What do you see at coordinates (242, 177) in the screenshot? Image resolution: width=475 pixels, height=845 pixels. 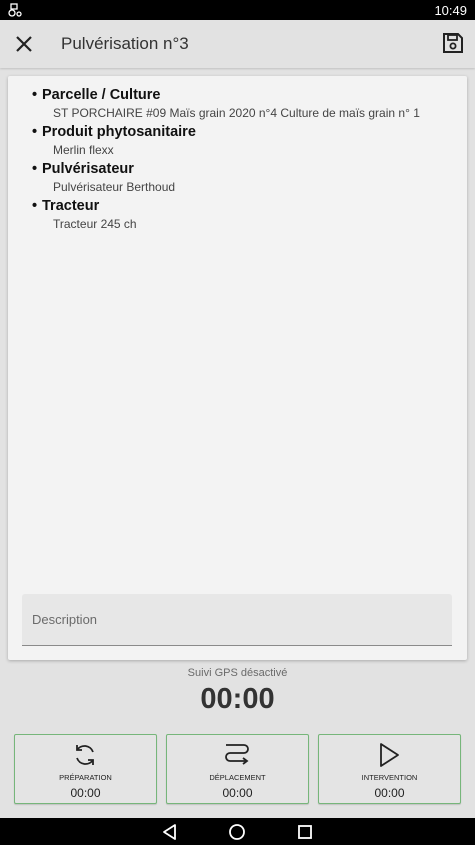 I see `detail-item-pulverisateur: • Pulvérisateur Pulvérisateur Berthoud` at bounding box center [242, 177].